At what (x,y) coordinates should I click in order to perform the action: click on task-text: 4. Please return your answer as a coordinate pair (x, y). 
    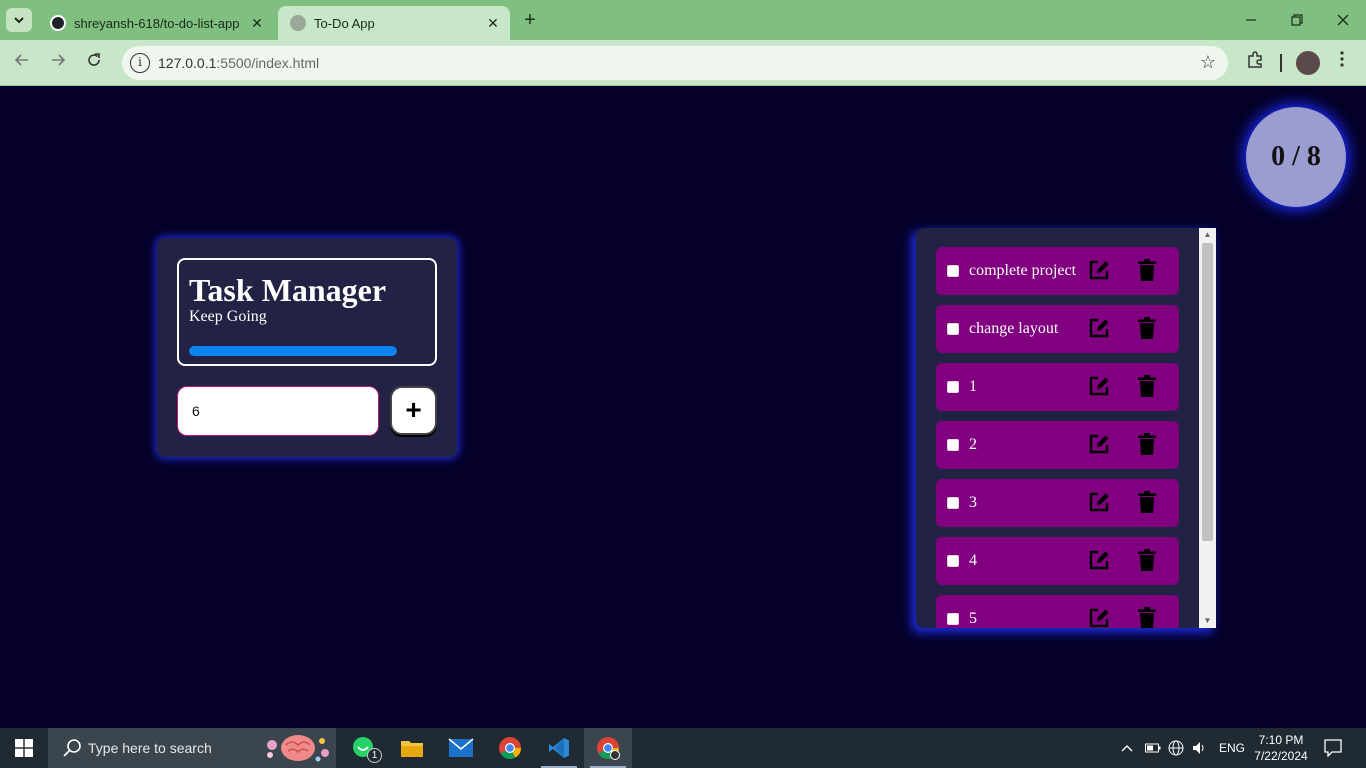
    Looking at the image, I should click on (973, 560).